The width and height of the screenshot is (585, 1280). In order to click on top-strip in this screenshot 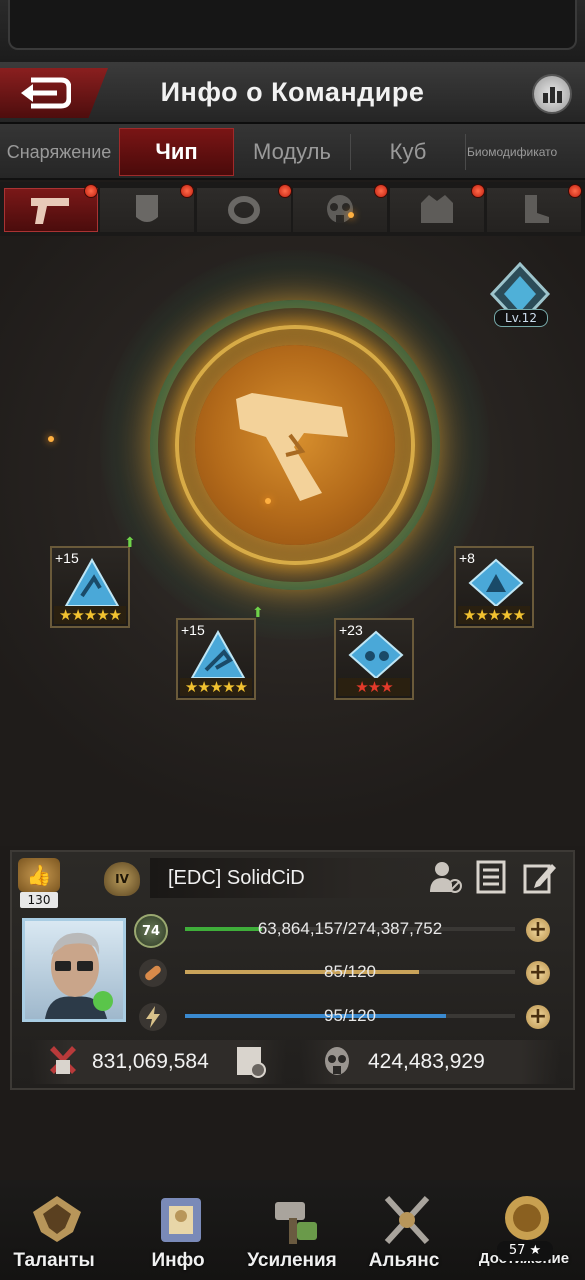, I will do `click(292, 31)`.